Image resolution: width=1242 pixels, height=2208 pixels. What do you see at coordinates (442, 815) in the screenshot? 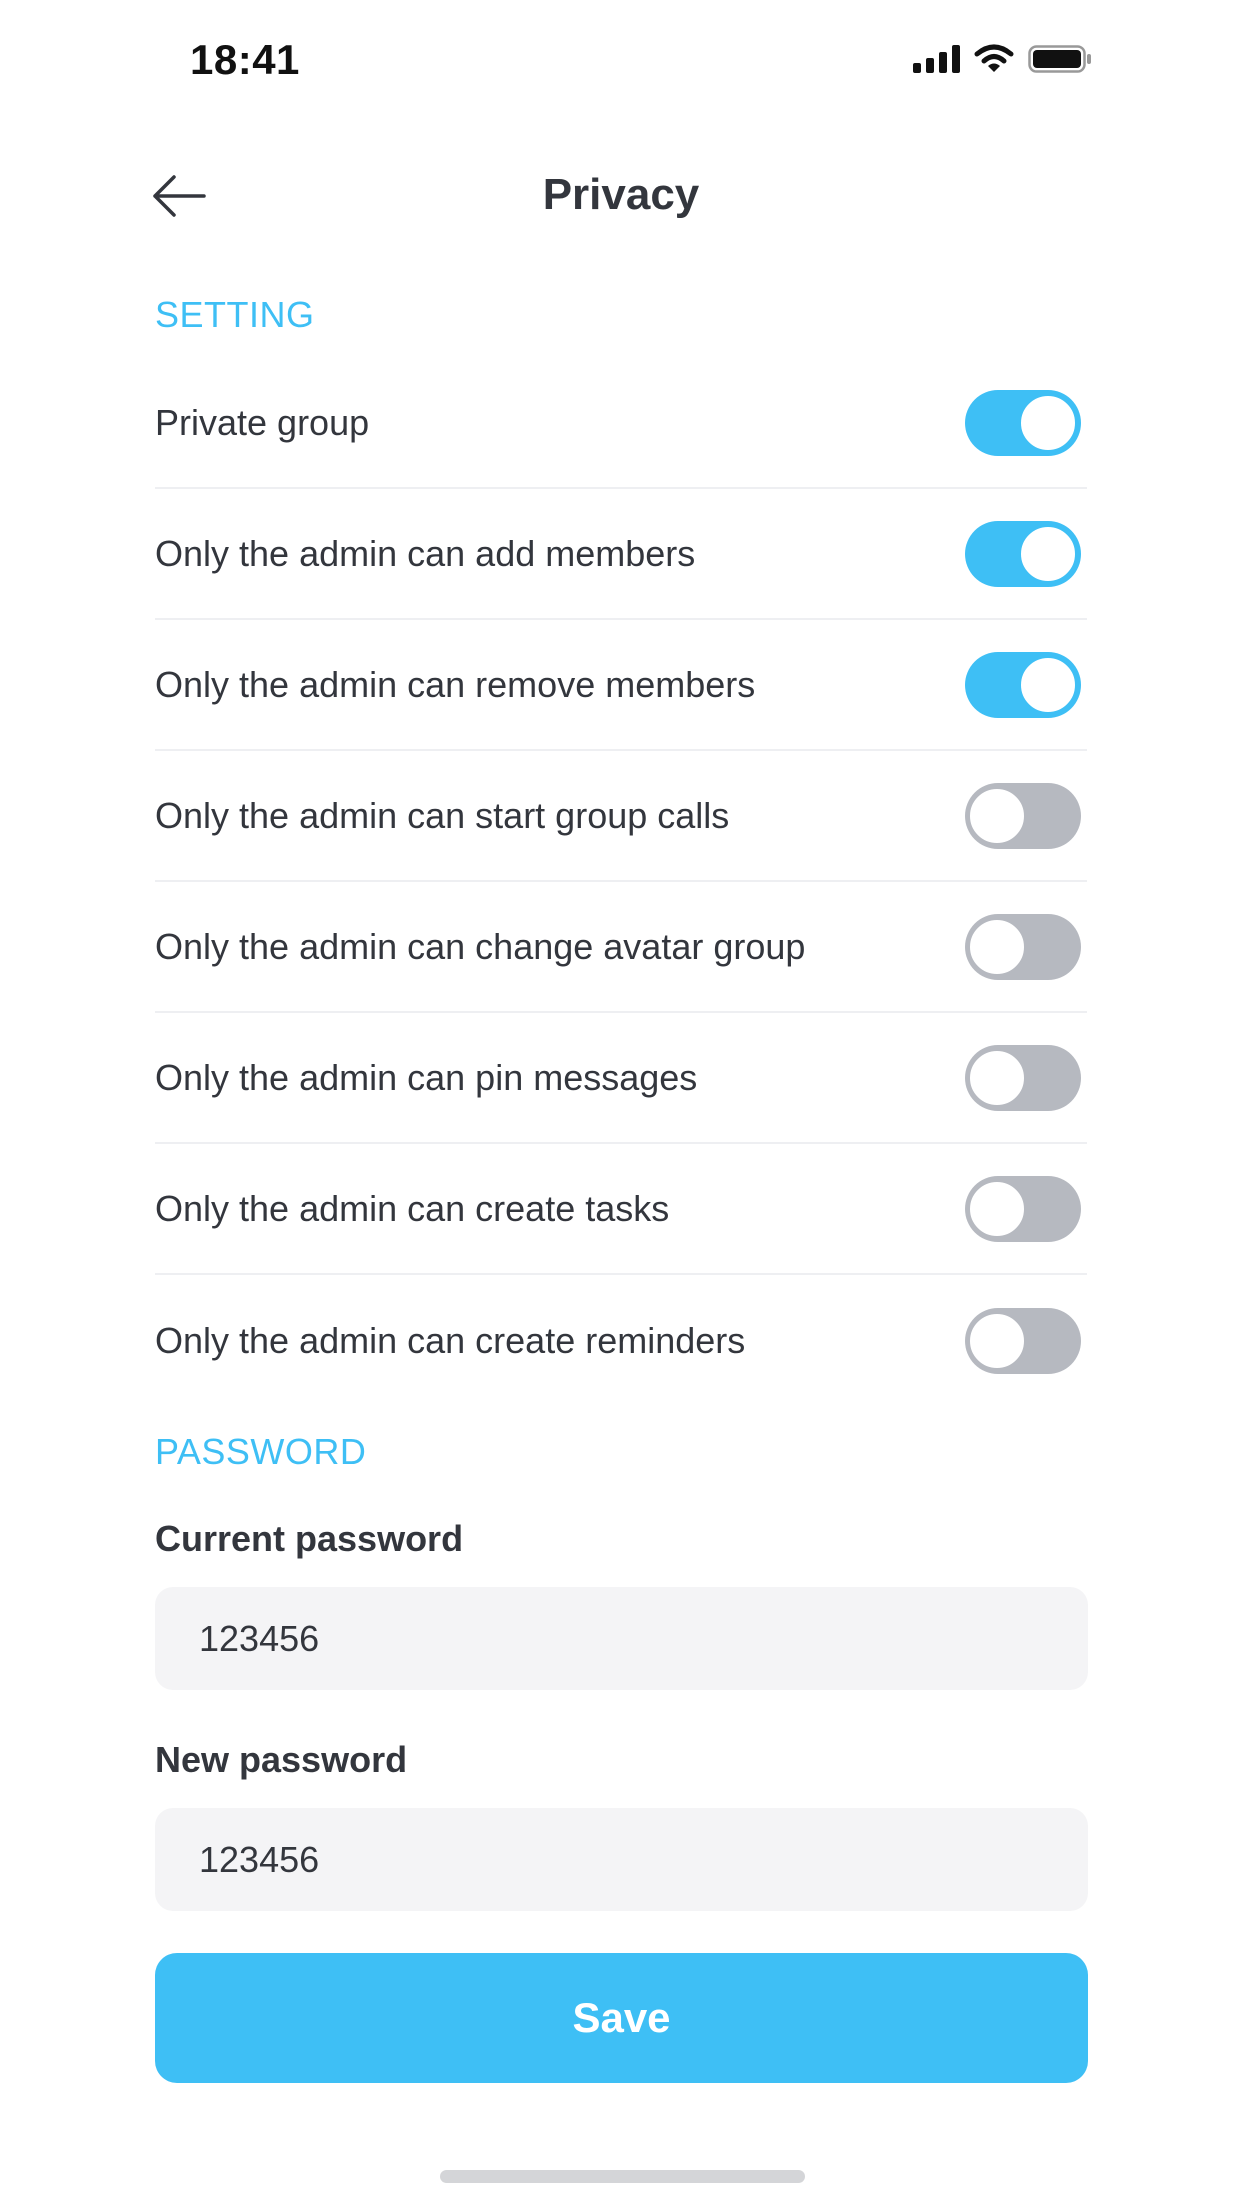
I see `toggle-label: Only the admin can start group calls` at bounding box center [442, 815].